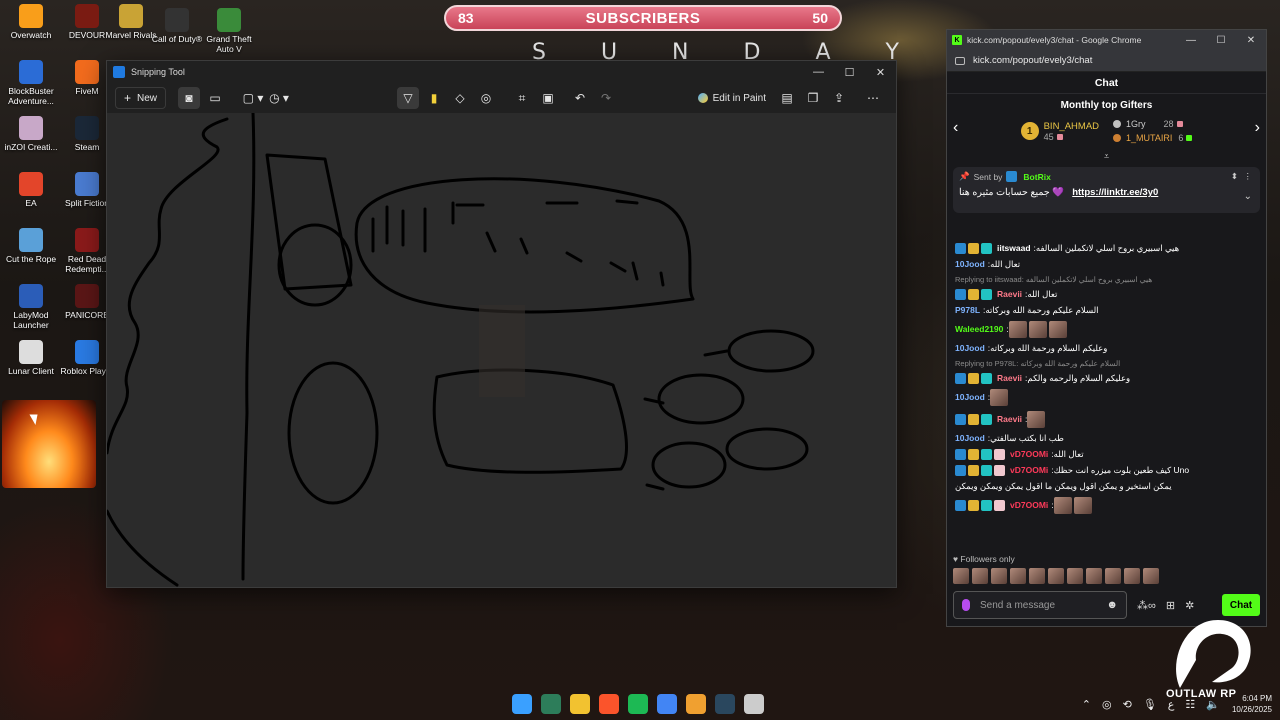 The height and width of the screenshot is (720, 1280). Describe the element at coordinates (1112, 605) in the screenshot. I see `emoji-icon: ☻` at that location.